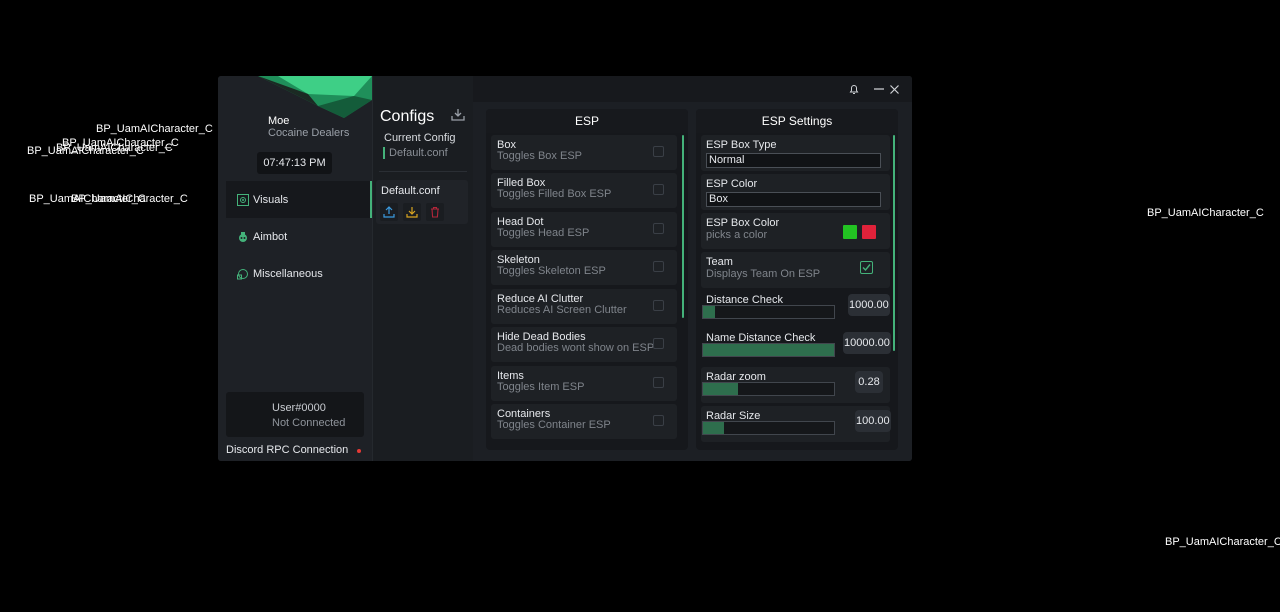  I want to click on user-name: User#0000, so click(299, 408).